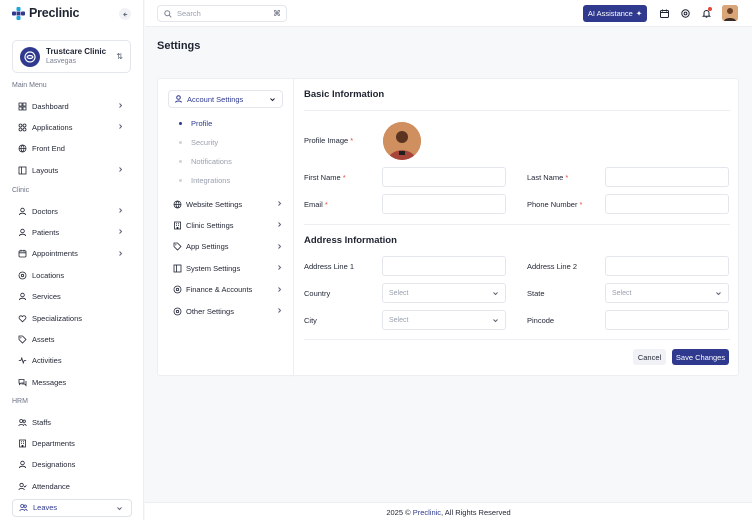  I want to click on sidebar-item-label: Departments, so click(53, 443).